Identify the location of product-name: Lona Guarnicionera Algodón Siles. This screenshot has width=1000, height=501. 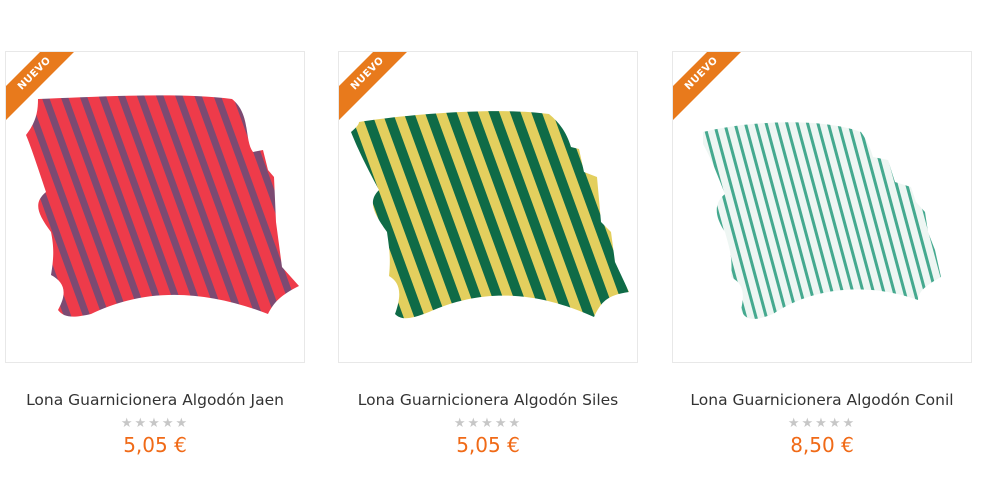
(488, 400).